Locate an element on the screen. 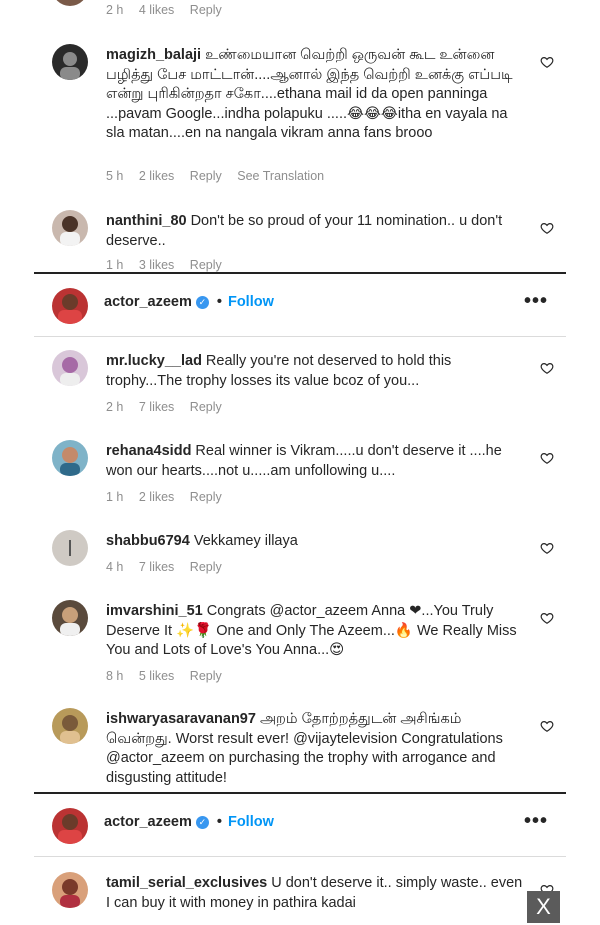  comment-meta: 4 h 7 likes Reply is located at coordinates (170, 567).